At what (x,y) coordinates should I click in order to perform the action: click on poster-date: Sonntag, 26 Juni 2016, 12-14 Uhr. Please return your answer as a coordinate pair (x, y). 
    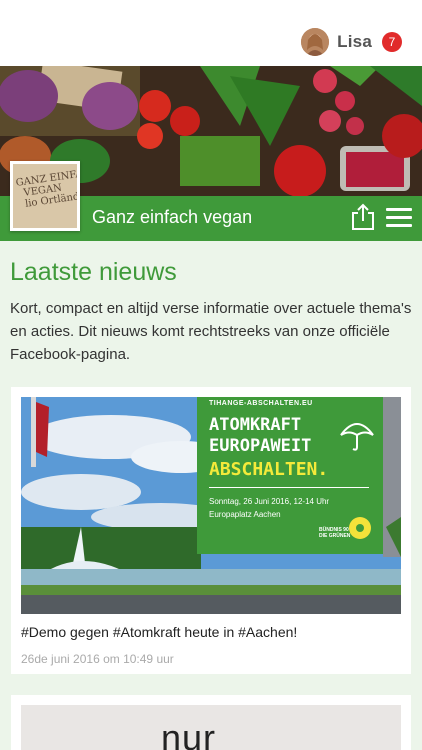
    Looking at the image, I should click on (269, 501).